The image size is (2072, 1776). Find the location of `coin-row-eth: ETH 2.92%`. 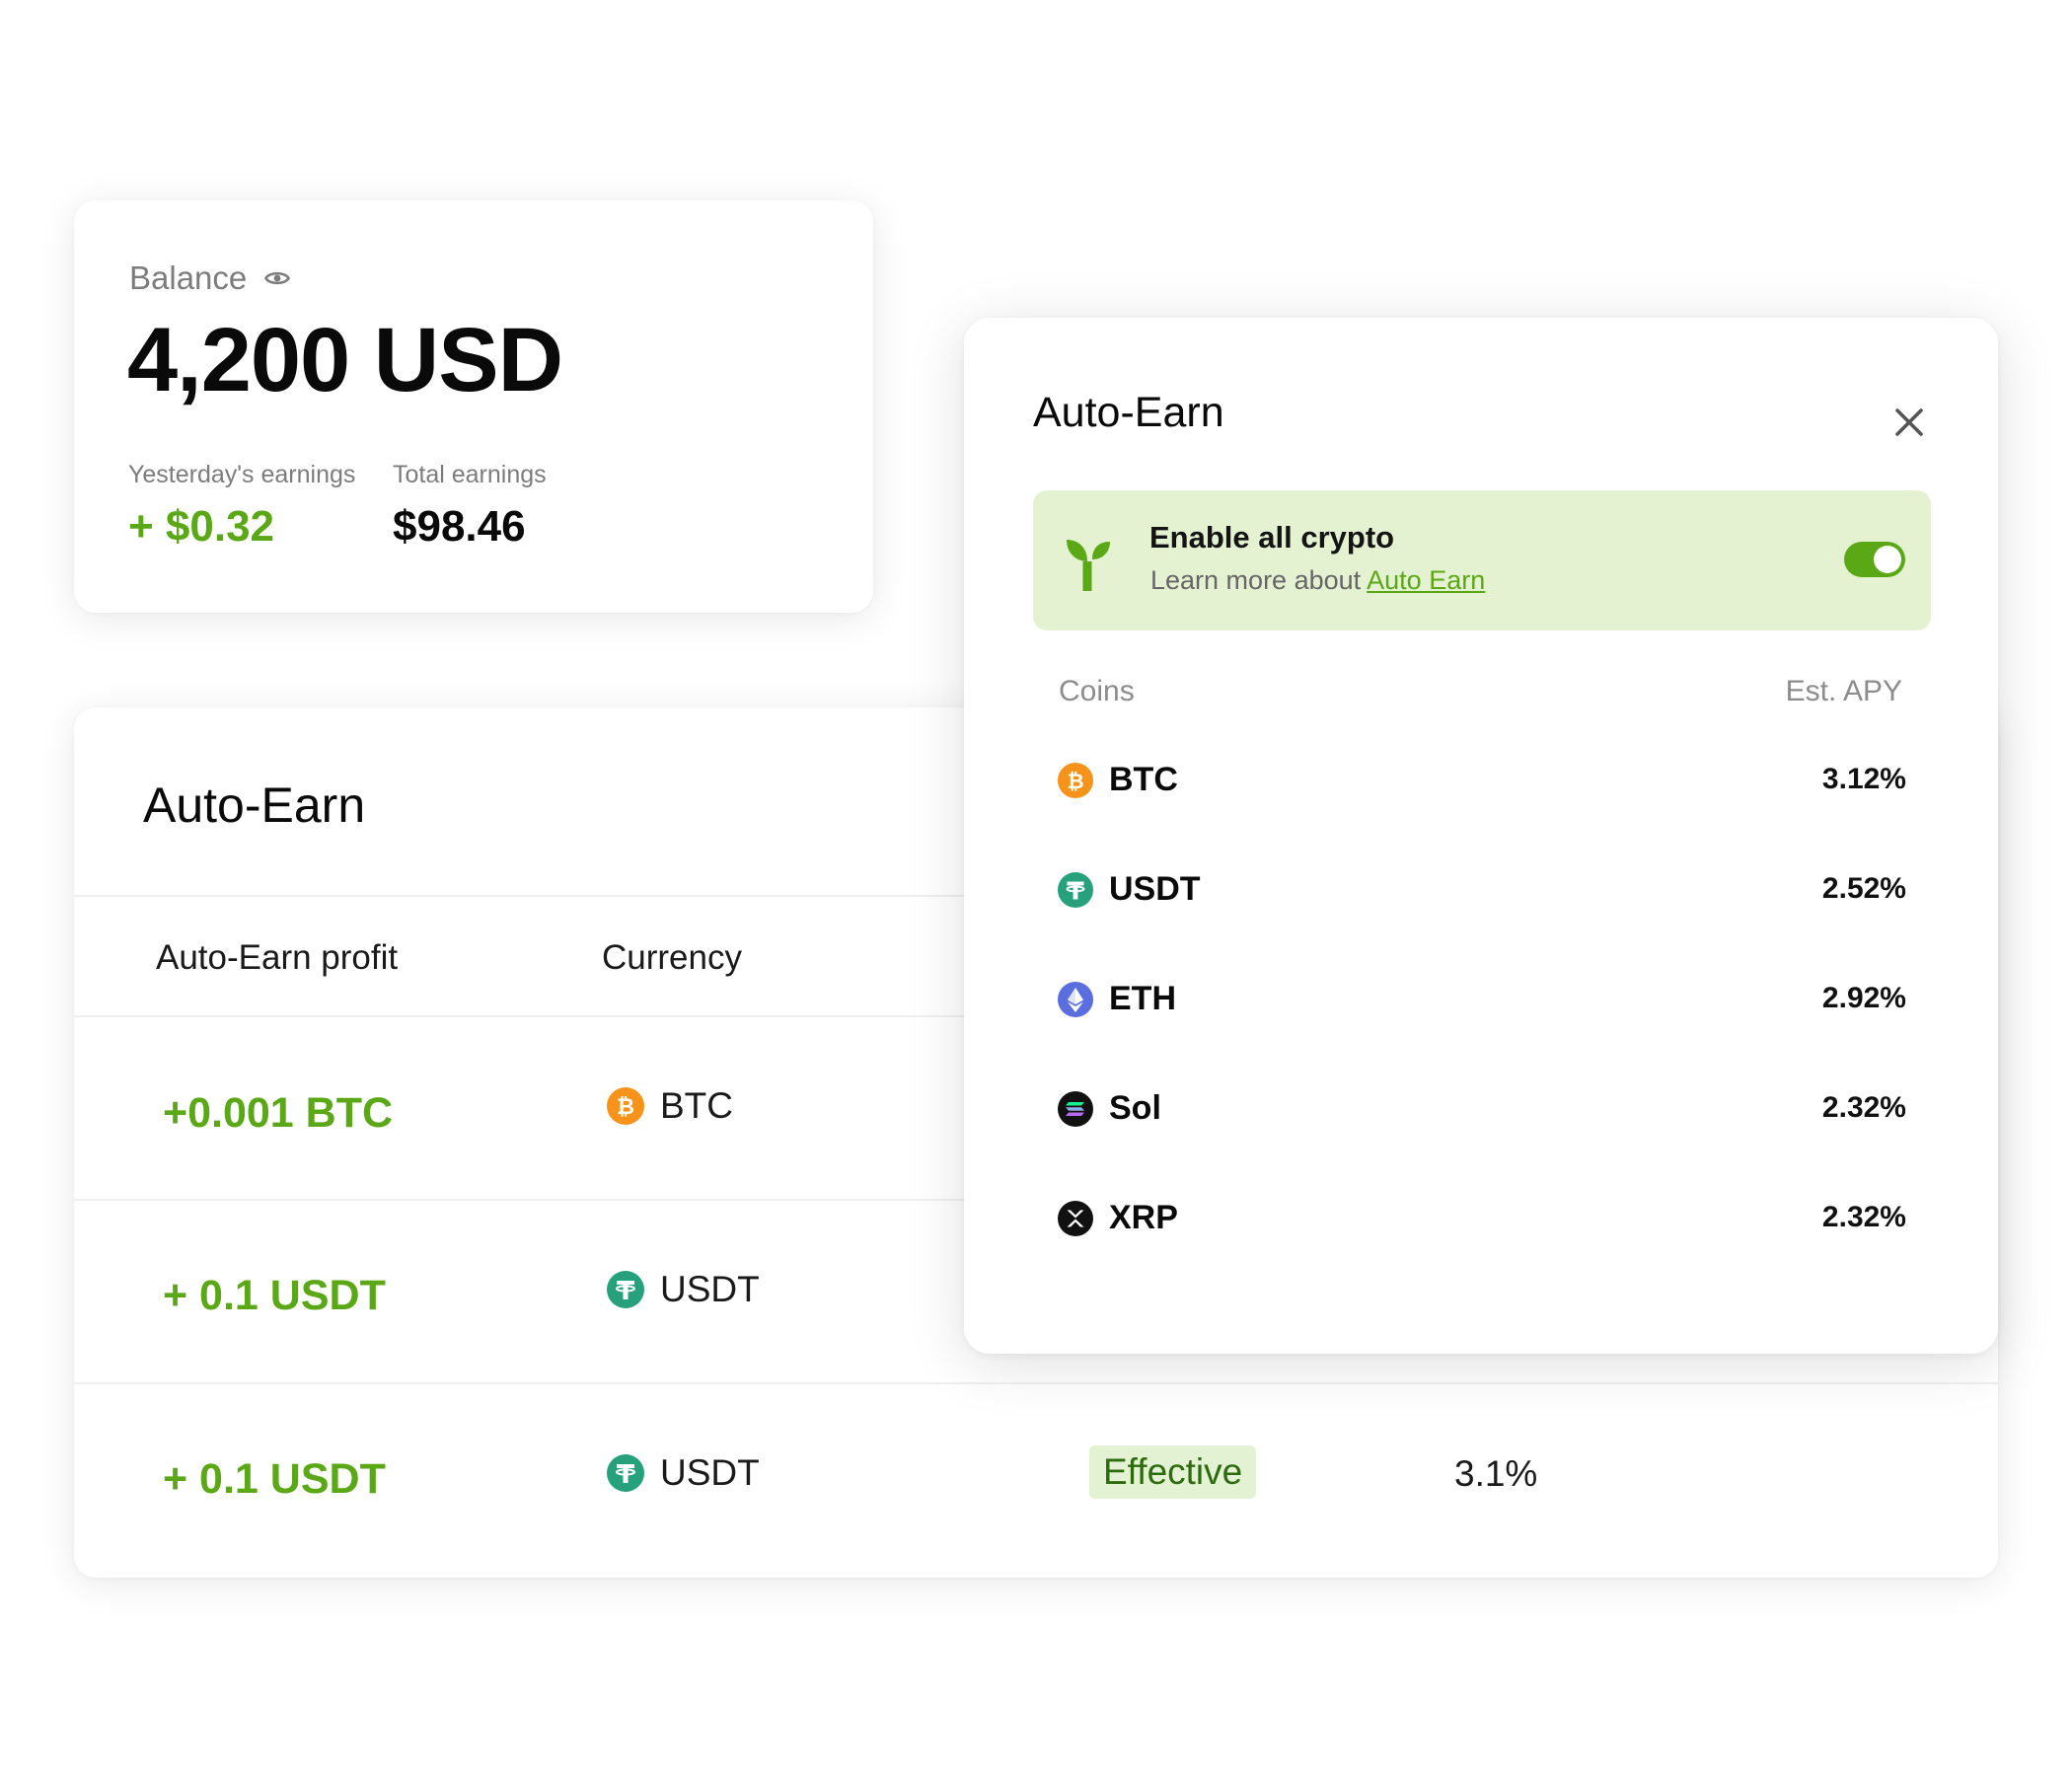

coin-row-eth: ETH 2.92% is located at coordinates (1482, 1000).